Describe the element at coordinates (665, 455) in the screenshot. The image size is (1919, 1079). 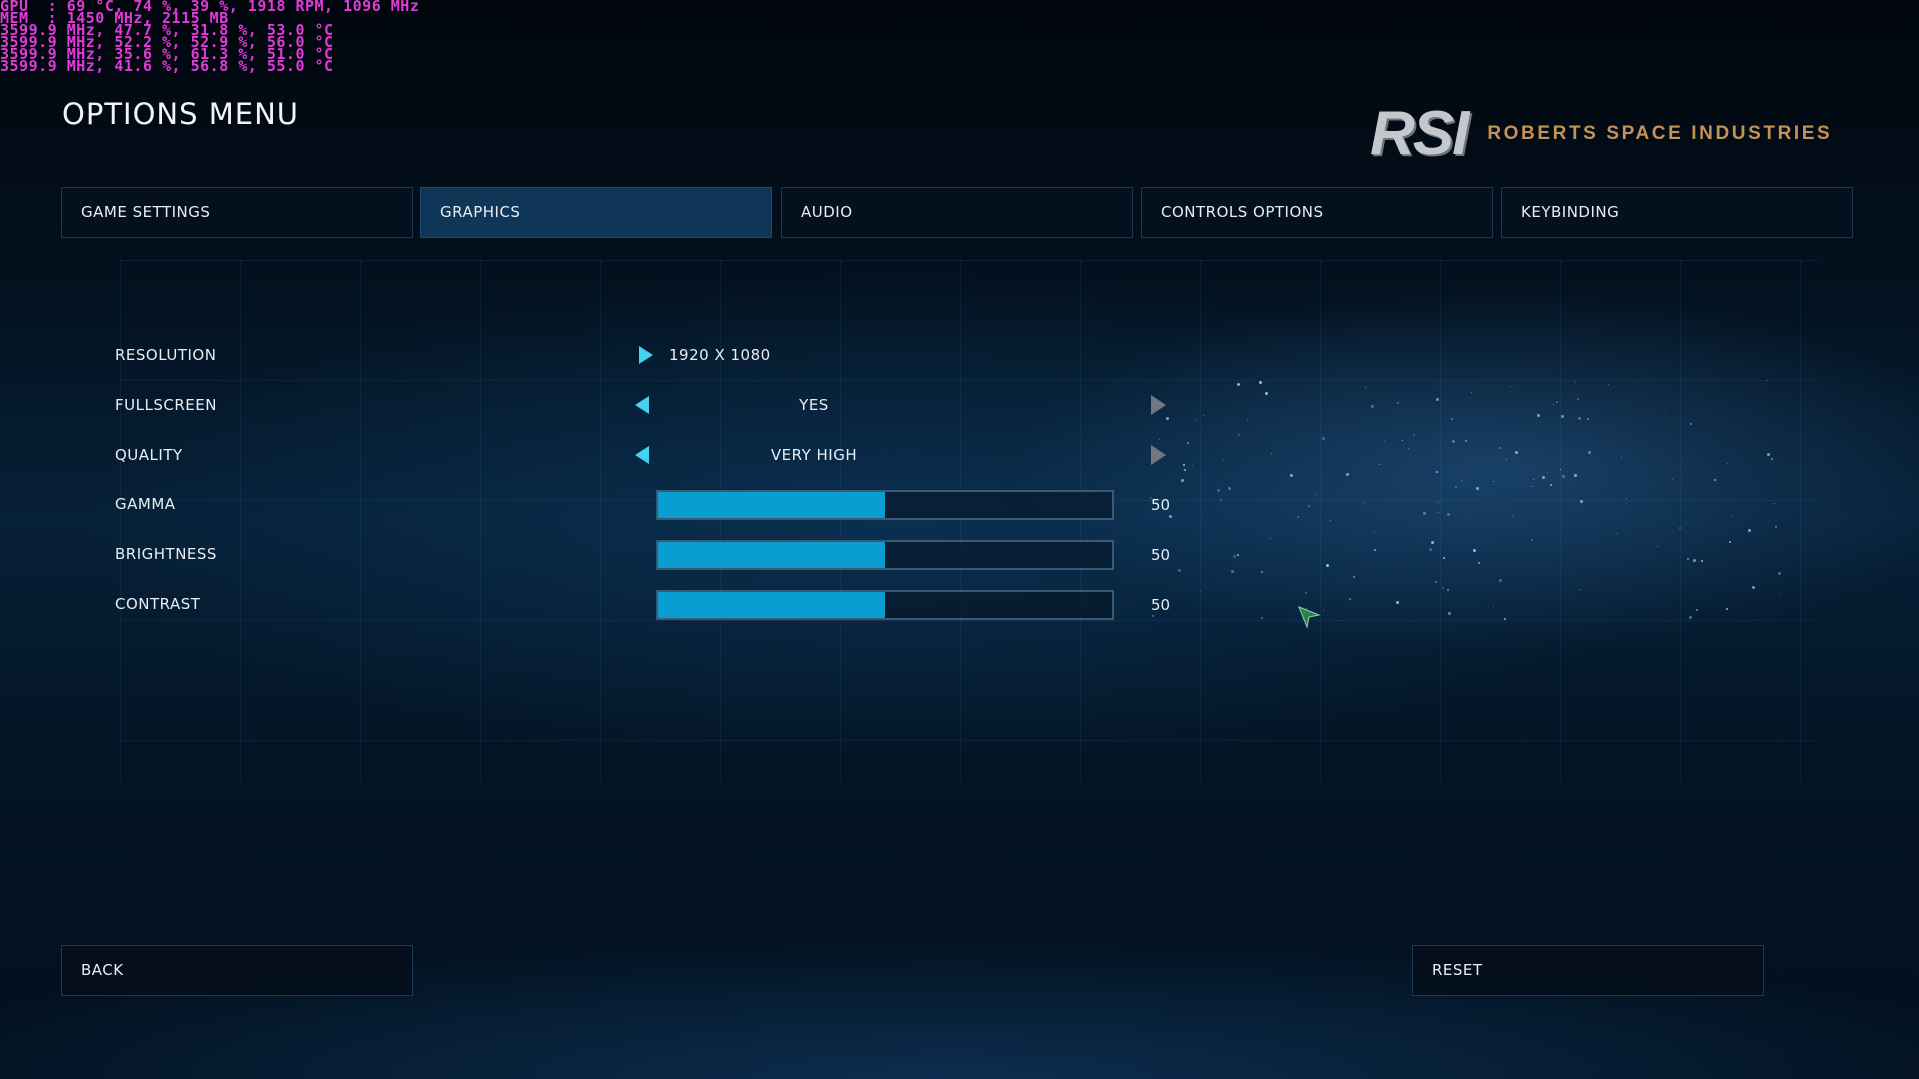
I see `setting-row-quality: QUALITY VERY HIGH` at that location.